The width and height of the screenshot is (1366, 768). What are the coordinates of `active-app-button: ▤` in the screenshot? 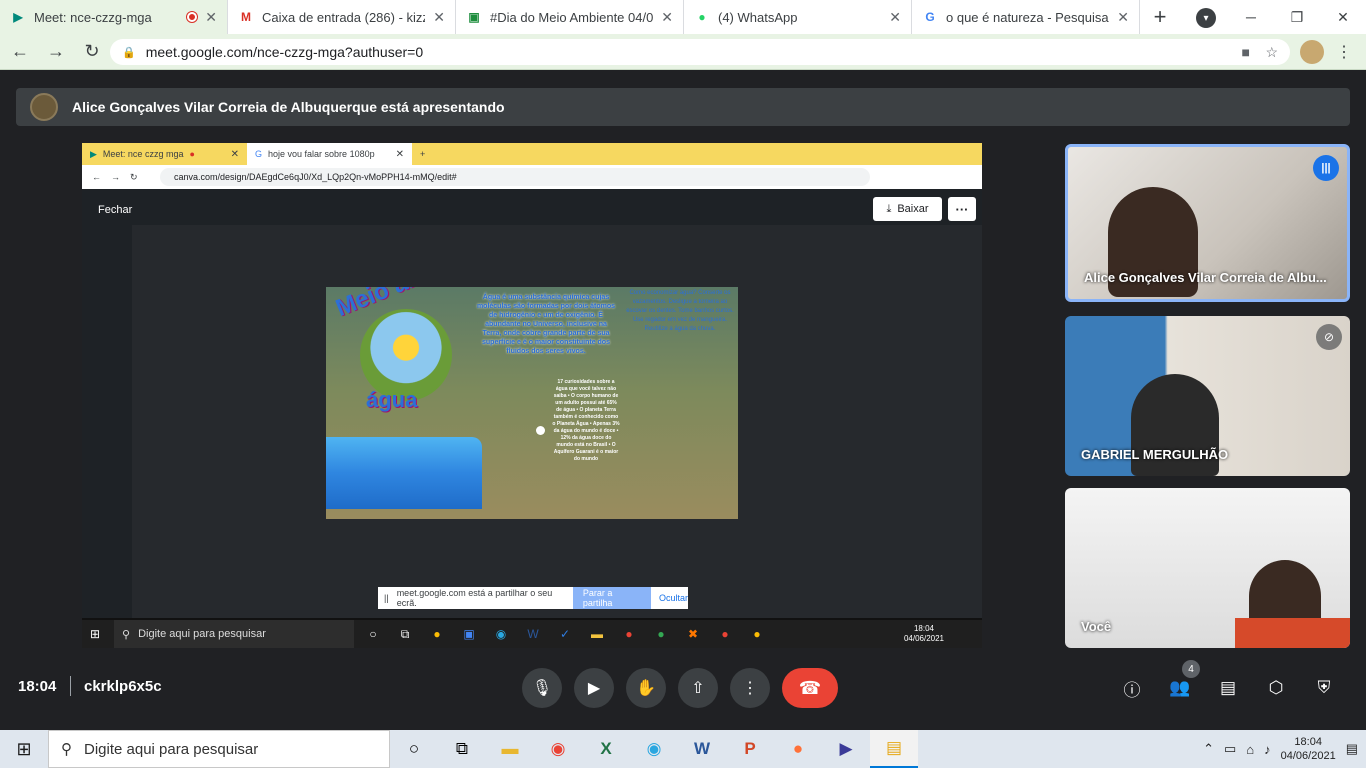 It's located at (894, 749).